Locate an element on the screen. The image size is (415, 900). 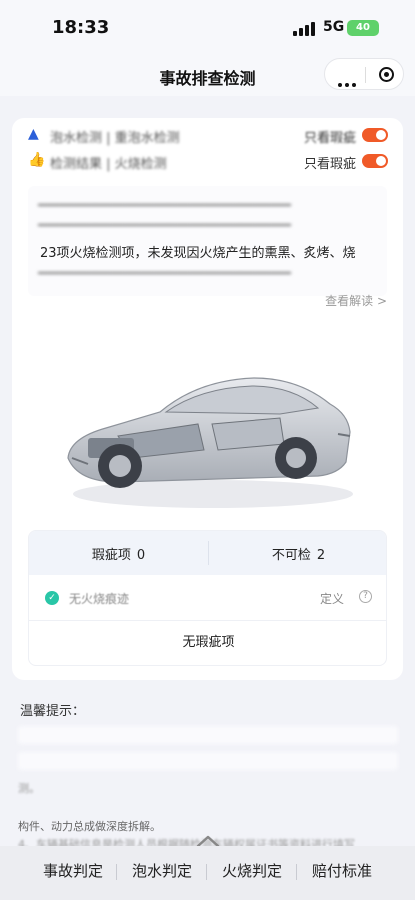
filter-text: 检测结果 | 火烧检测 is located at coordinates (108, 164).